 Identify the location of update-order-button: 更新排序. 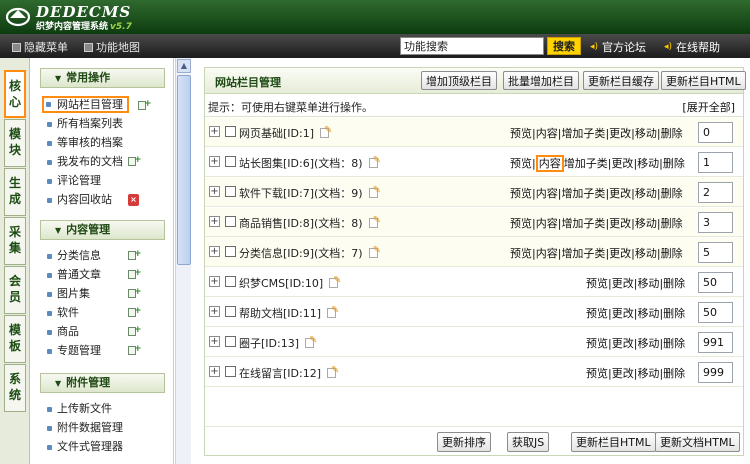
(464, 442).